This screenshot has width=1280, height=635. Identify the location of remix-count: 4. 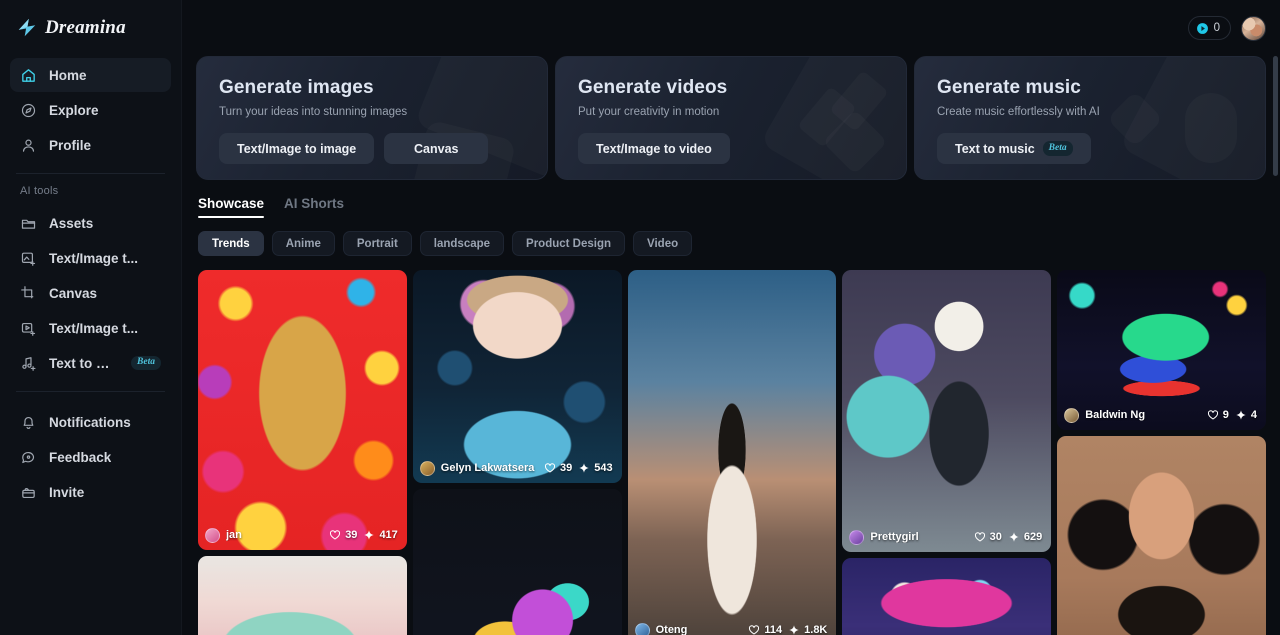
(1246, 415).